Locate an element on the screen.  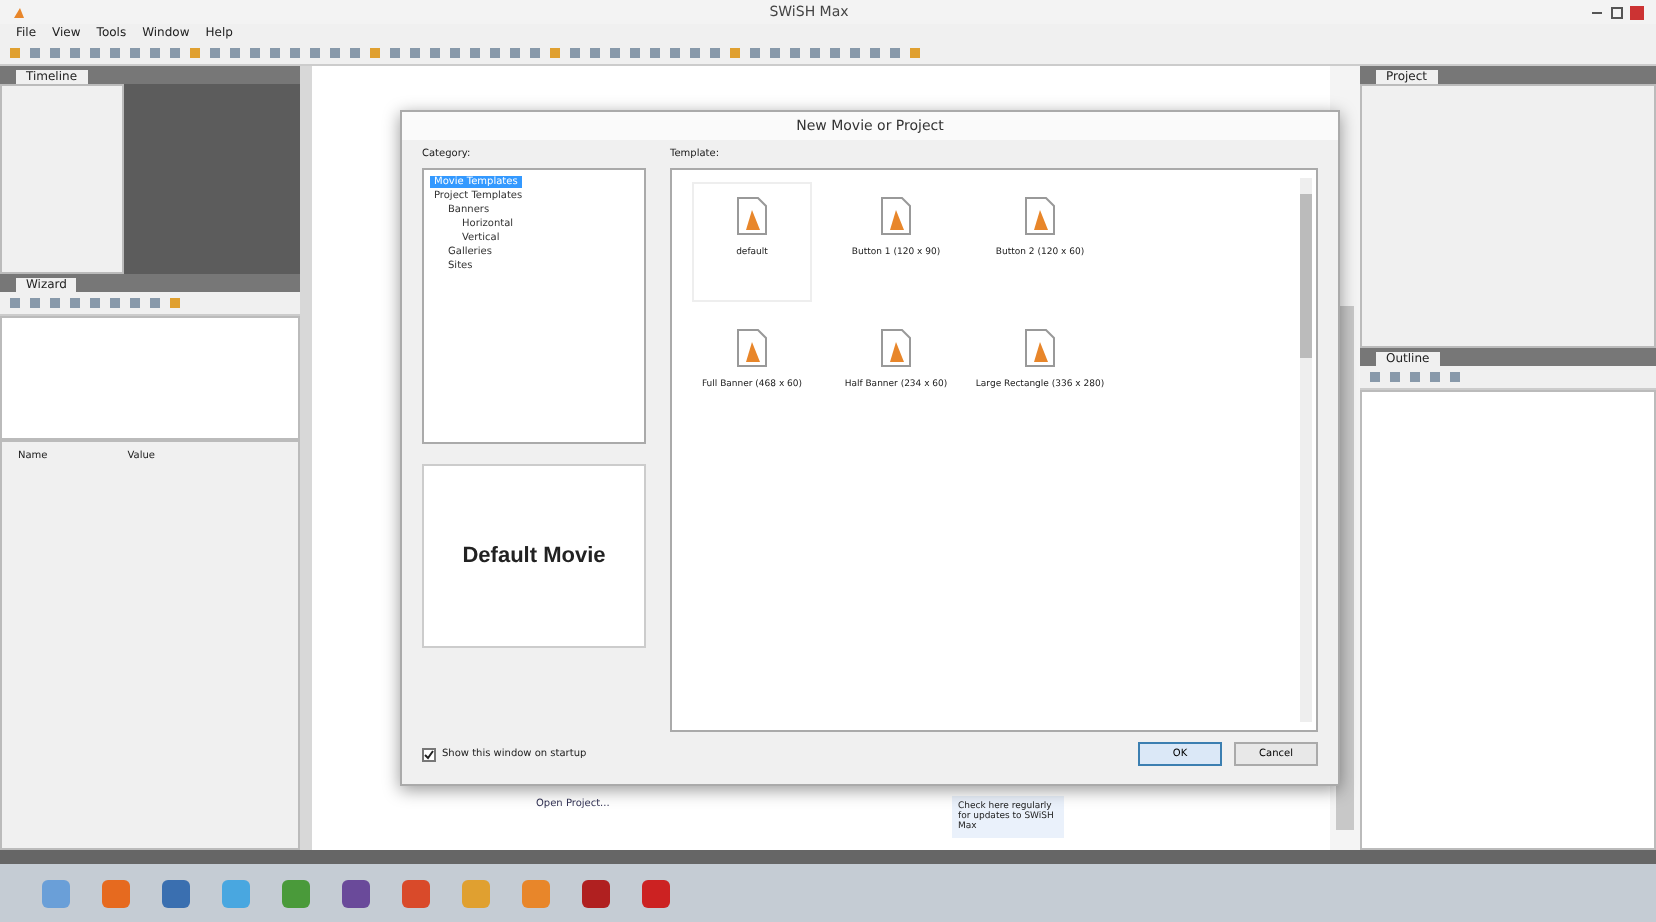
app-logo-icon is located at coordinates (19, 12).